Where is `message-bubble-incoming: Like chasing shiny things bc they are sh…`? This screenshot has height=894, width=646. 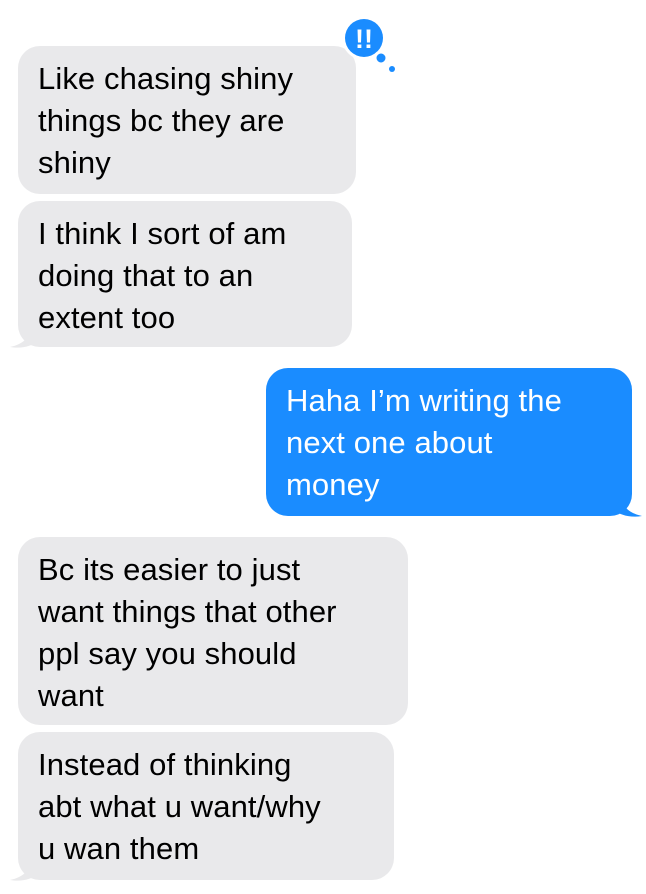 message-bubble-incoming: Like chasing shiny things bc they are sh… is located at coordinates (187, 120).